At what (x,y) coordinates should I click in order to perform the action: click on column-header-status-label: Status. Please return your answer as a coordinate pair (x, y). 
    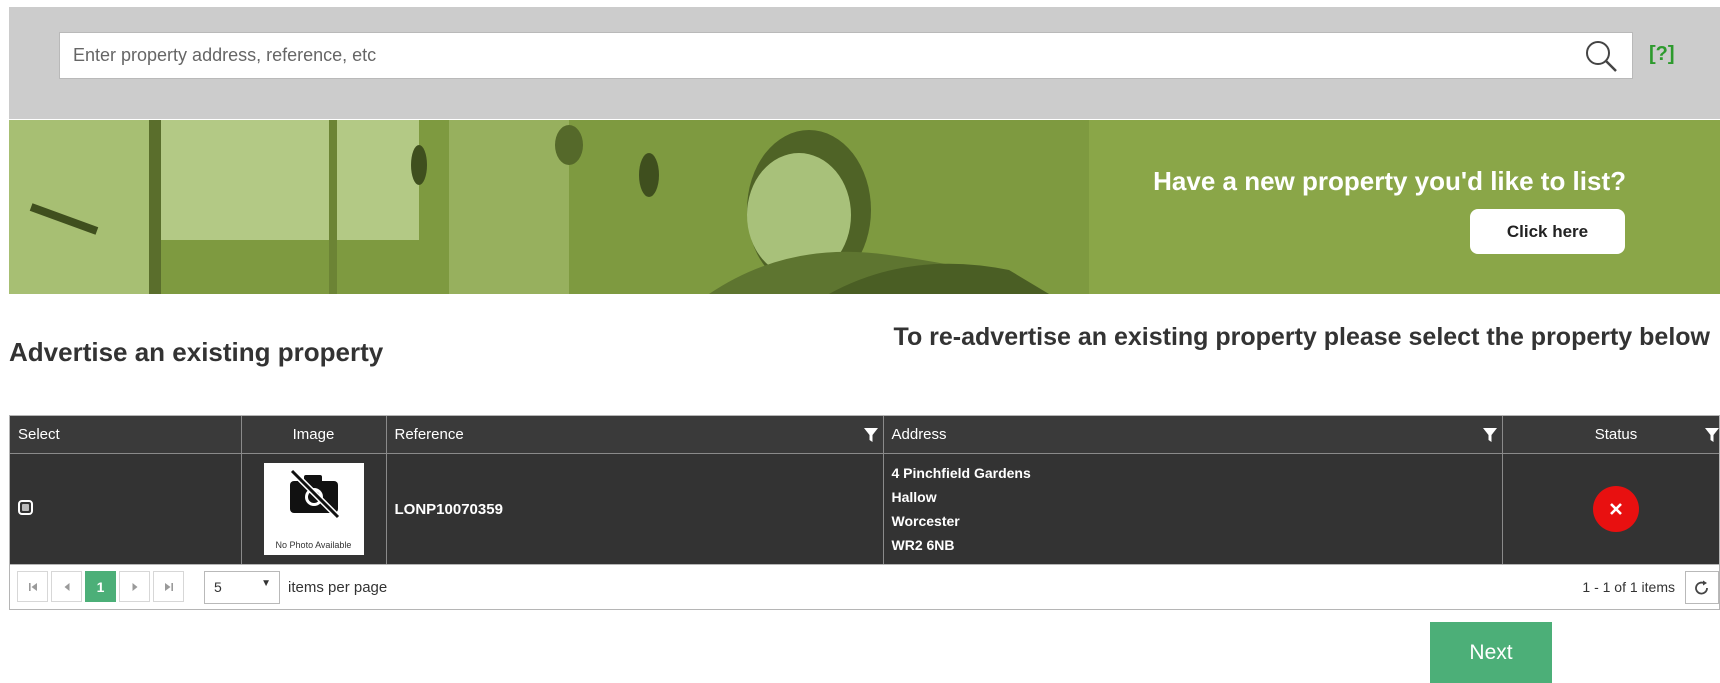
    Looking at the image, I should click on (1616, 434).